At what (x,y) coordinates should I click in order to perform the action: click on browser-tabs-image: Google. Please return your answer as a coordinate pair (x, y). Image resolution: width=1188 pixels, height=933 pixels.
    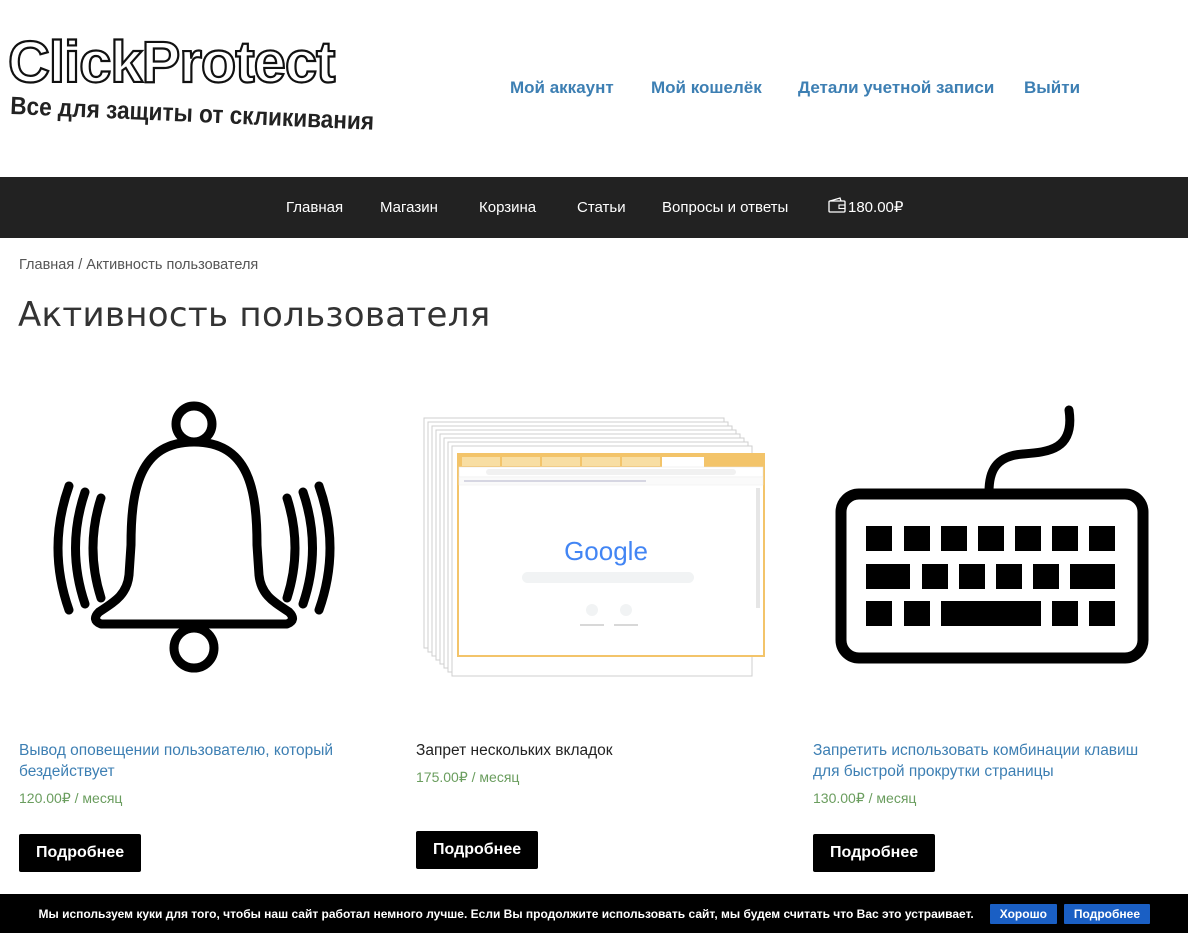
    Looking at the image, I should click on (594, 547).